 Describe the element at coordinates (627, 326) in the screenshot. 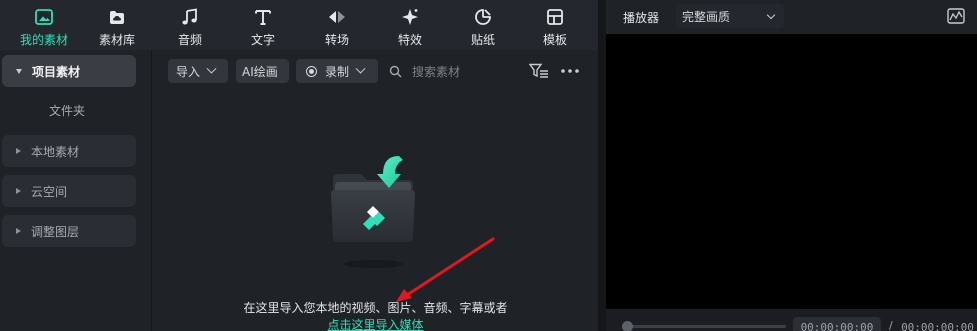

I see `progress-handle` at that location.